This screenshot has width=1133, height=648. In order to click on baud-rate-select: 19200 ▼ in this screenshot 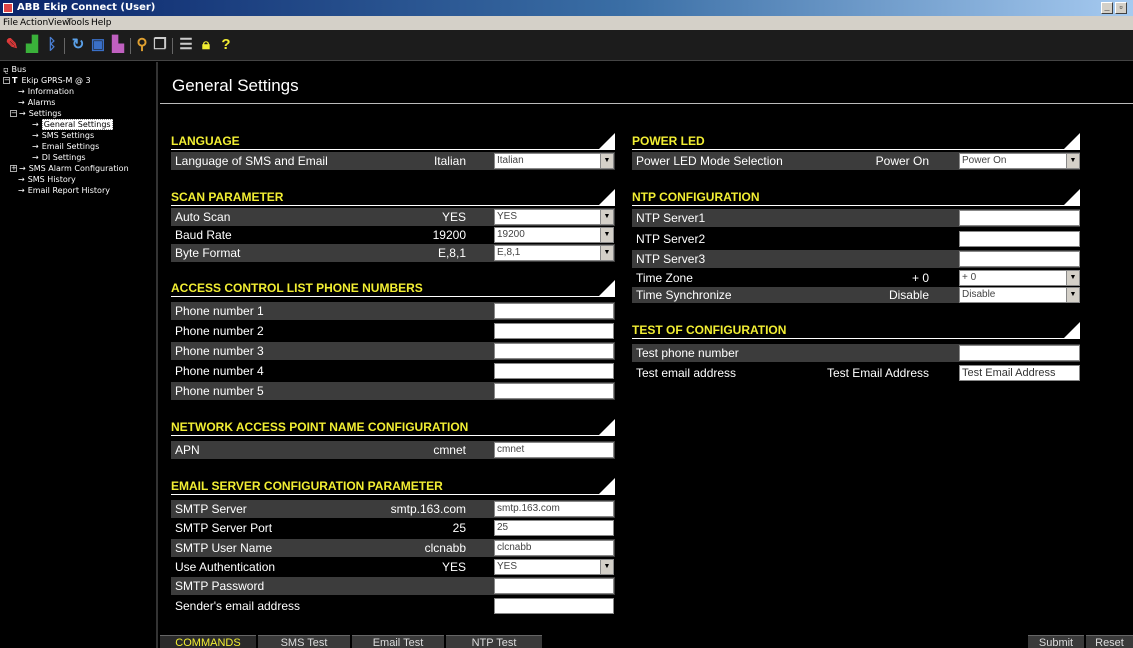, I will do `click(554, 235)`.